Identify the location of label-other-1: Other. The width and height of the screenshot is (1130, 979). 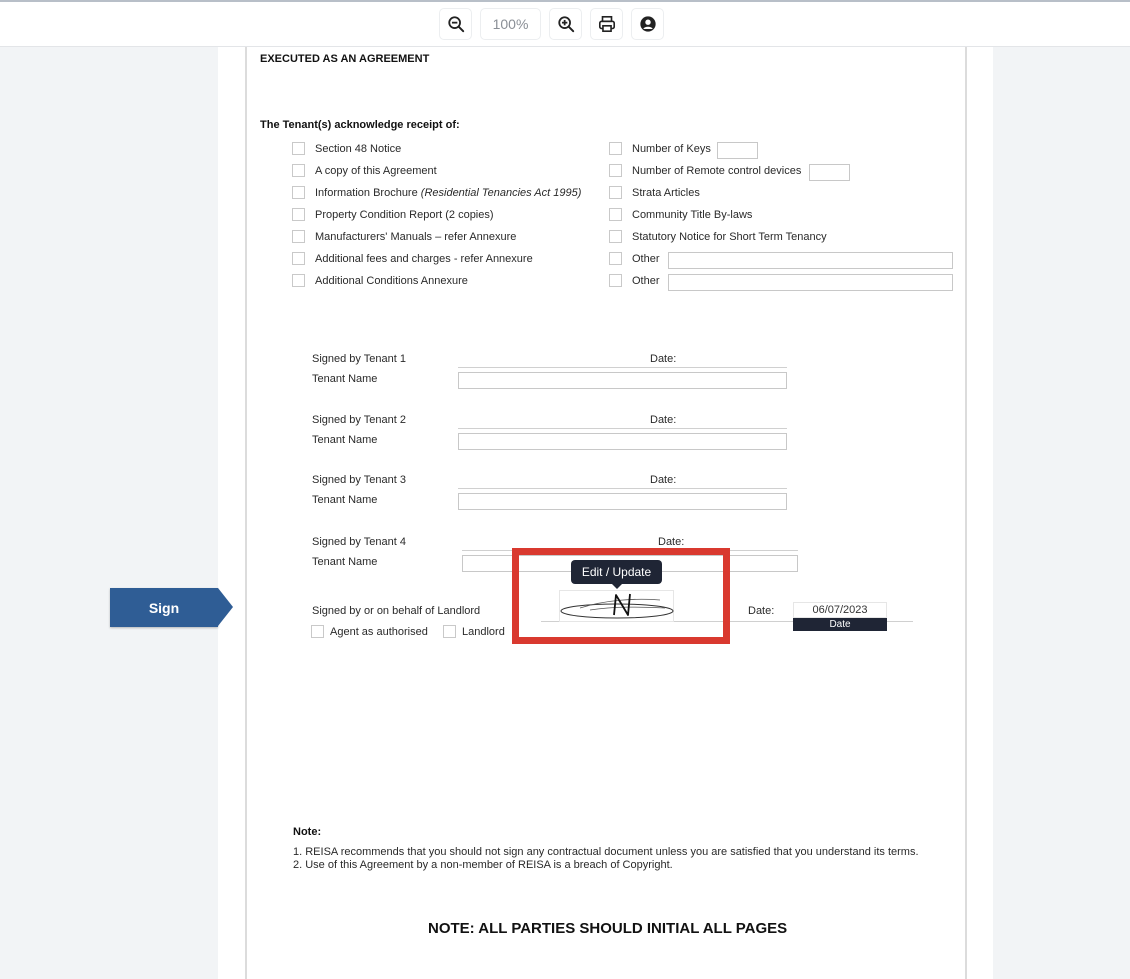
(646, 259).